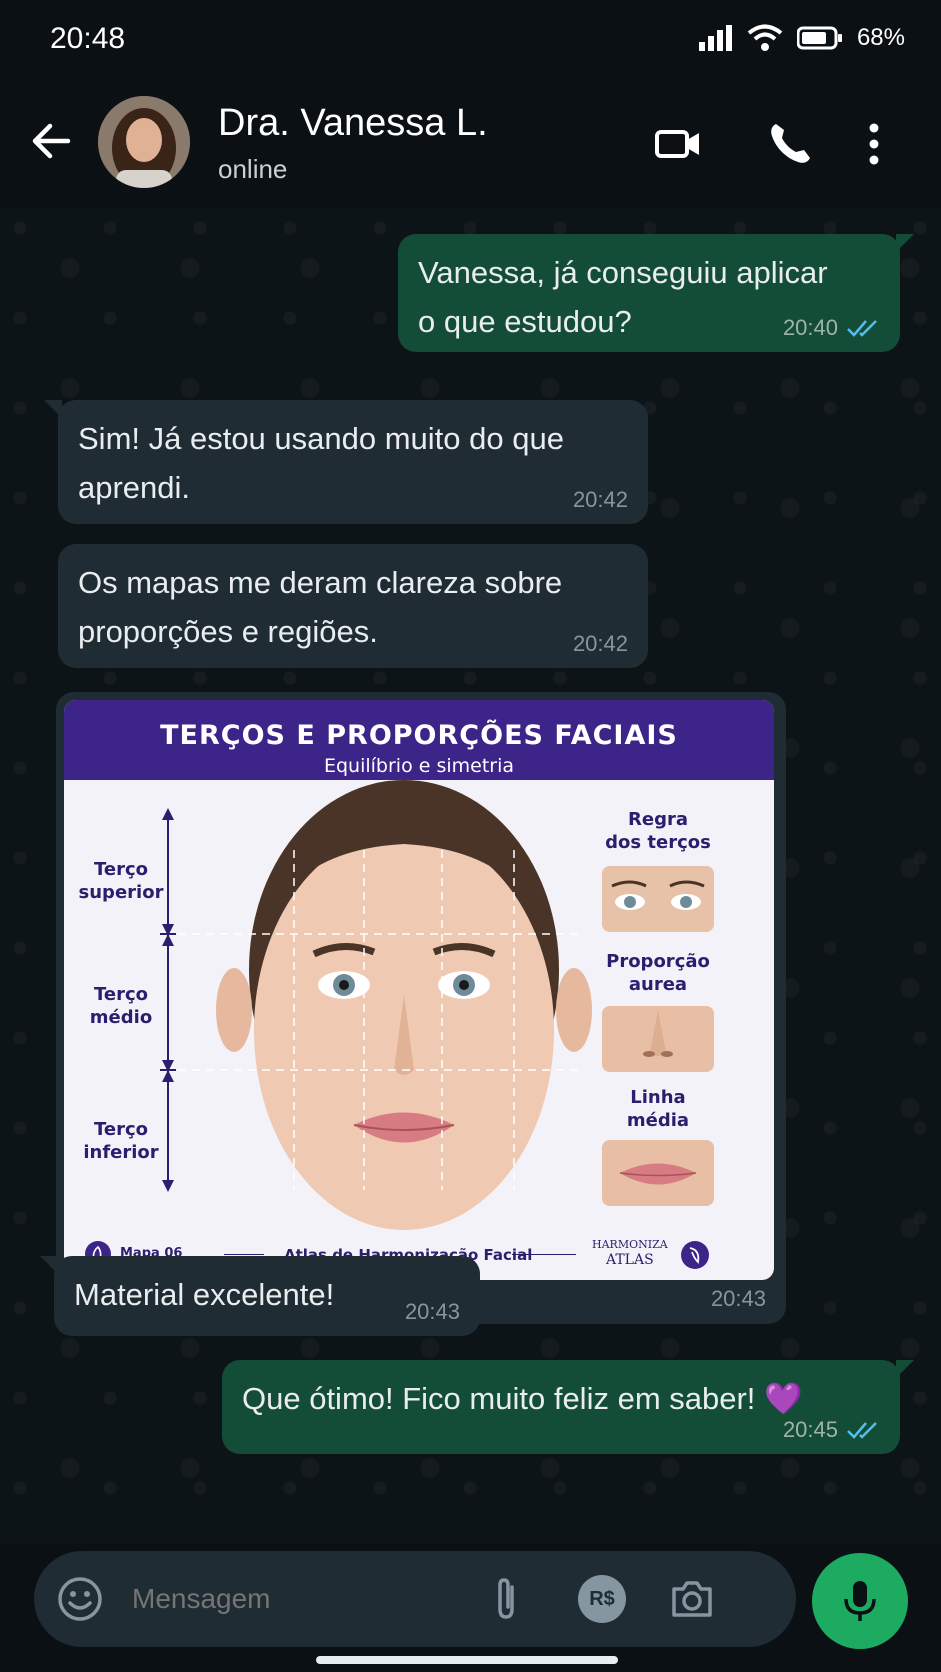  Describe the element at coordinates (658, 1173) in the screenshot. I see `lips-thumbnail` at that location.